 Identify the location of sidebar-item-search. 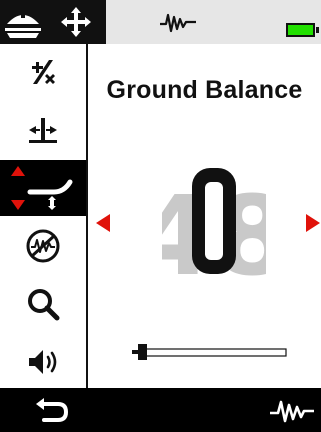
(43, 304).